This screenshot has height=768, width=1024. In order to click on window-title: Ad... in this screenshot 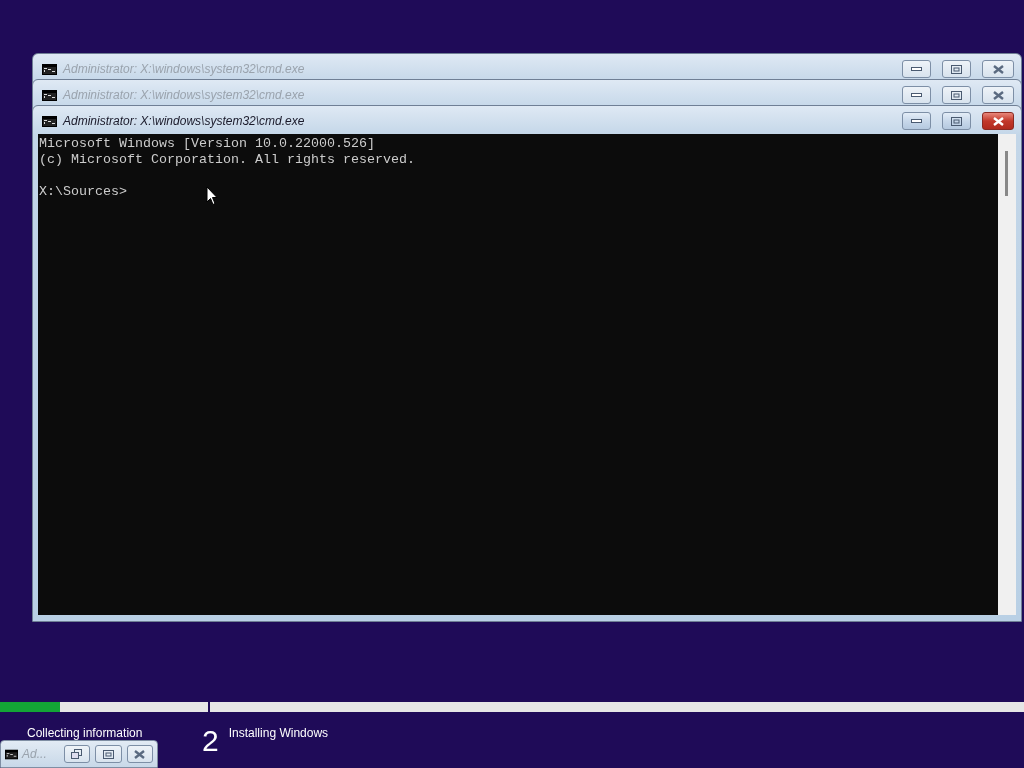, I will do `click(35, 754)`.